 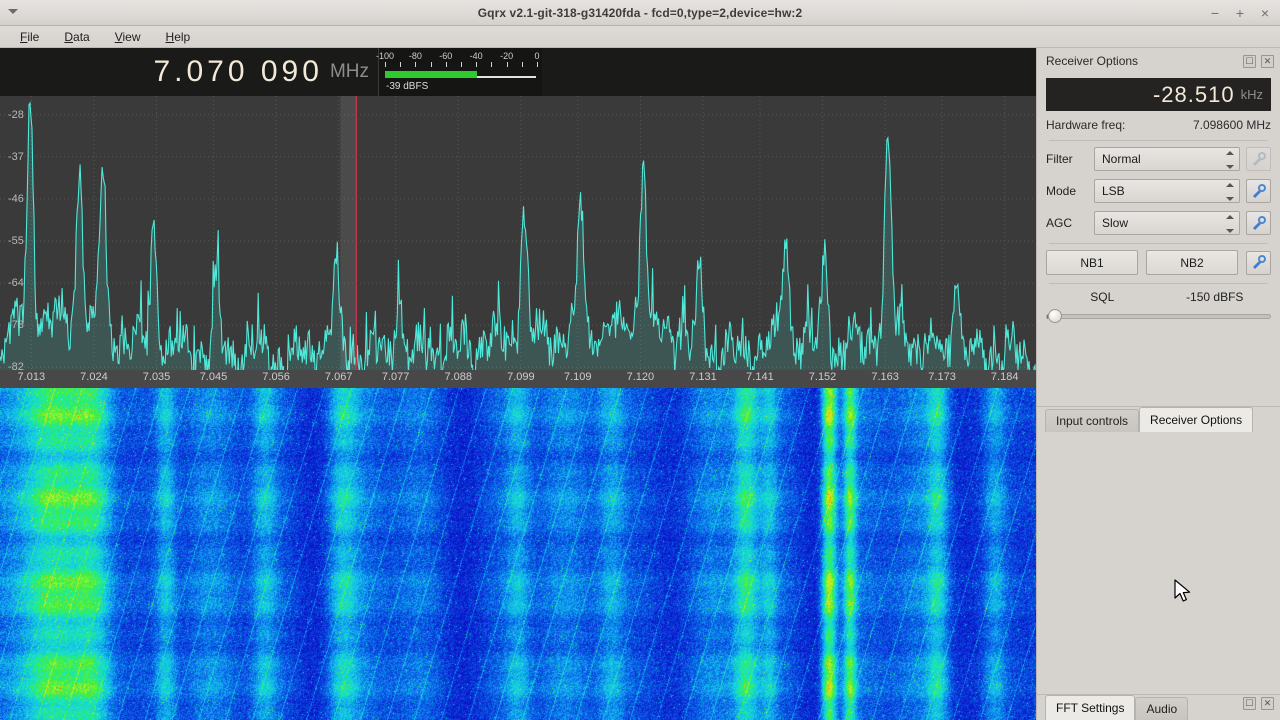 I want to click on meter-tick-label: -20, so click(x=507, y=56).